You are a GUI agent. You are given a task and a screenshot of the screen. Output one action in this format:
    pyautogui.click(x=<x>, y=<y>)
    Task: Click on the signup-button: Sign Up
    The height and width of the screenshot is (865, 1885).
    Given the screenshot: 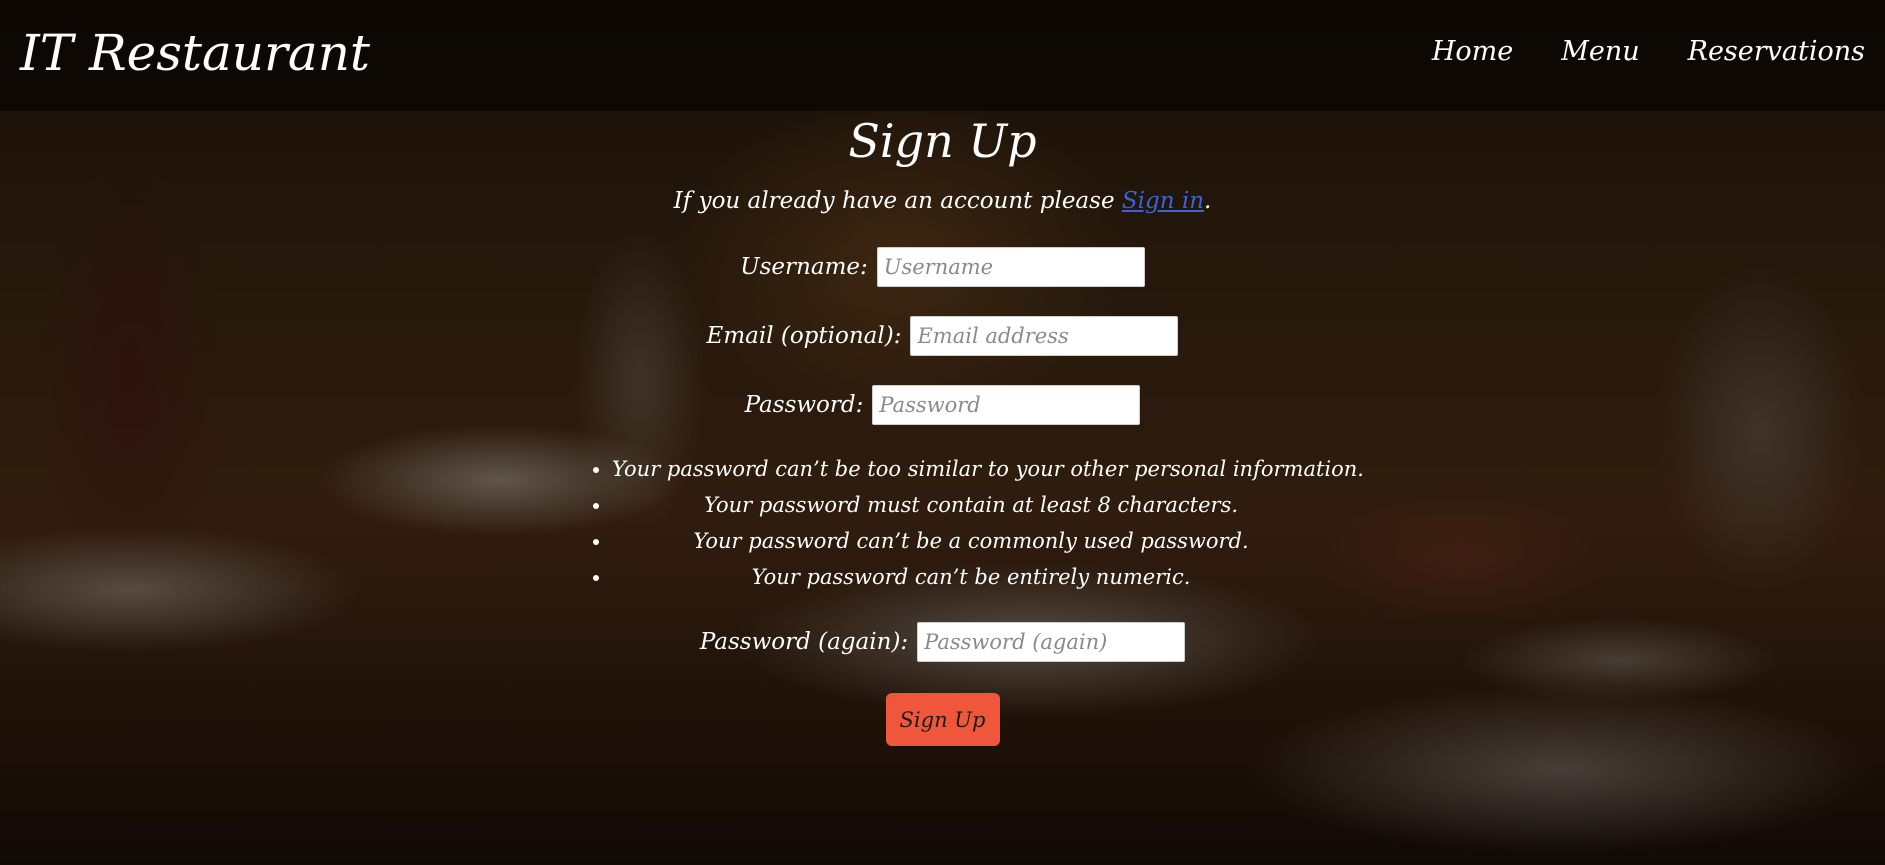 What is the action you would take?
    pyautogui.click(x=942, y=719)
    